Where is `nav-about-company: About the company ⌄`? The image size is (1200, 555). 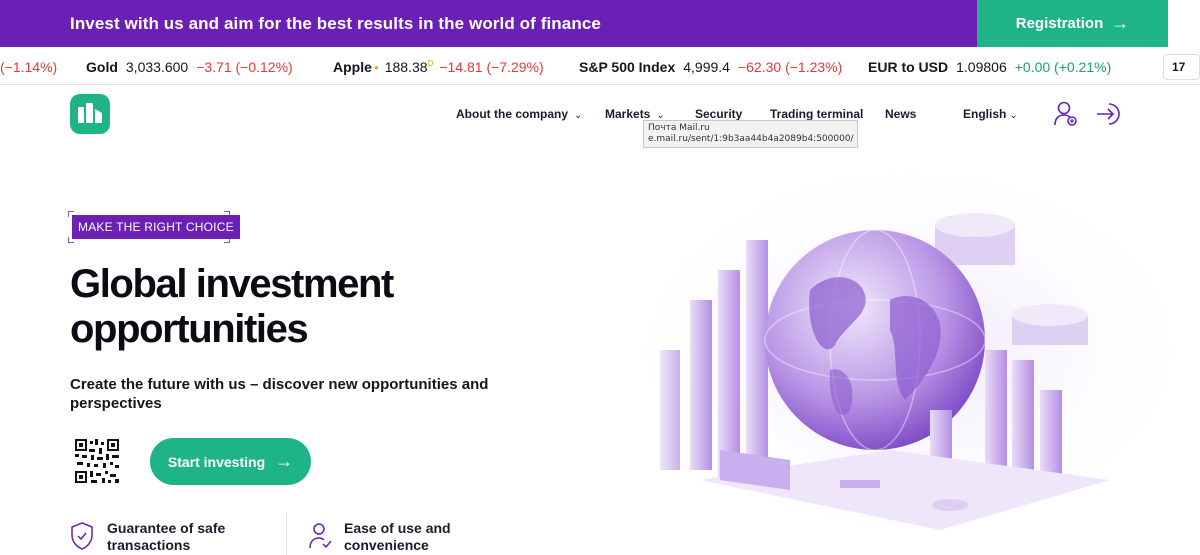 nav-about-company: About the company ⌄ is located at coordinates (519, 114).